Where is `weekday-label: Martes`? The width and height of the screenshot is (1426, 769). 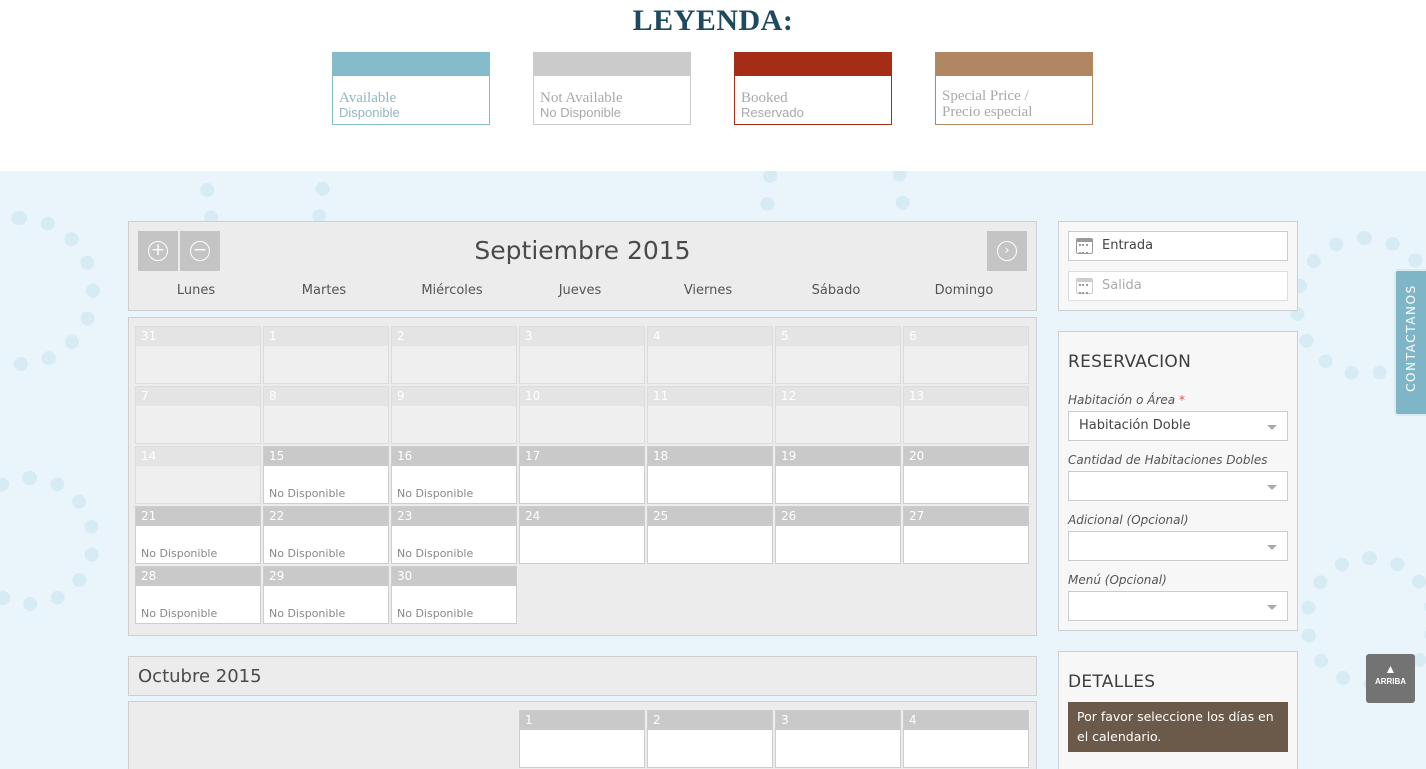
weekday-label: Martes is located at coordinates (324, 290).